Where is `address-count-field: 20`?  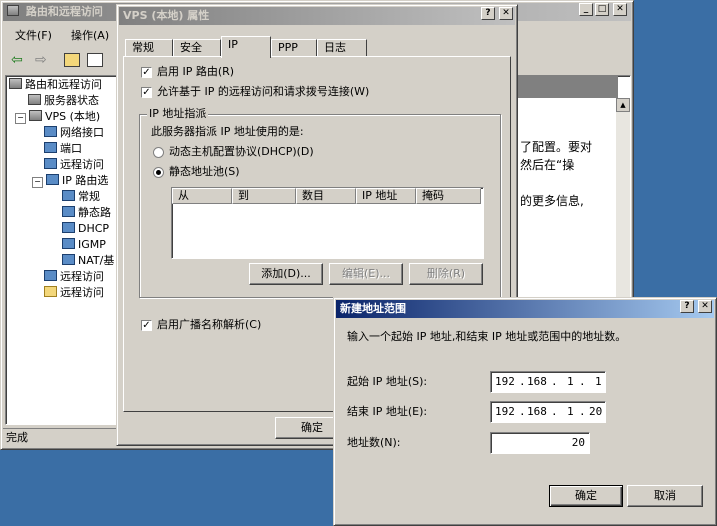
address-count-field: 20 is located at coordinates (540, 443).